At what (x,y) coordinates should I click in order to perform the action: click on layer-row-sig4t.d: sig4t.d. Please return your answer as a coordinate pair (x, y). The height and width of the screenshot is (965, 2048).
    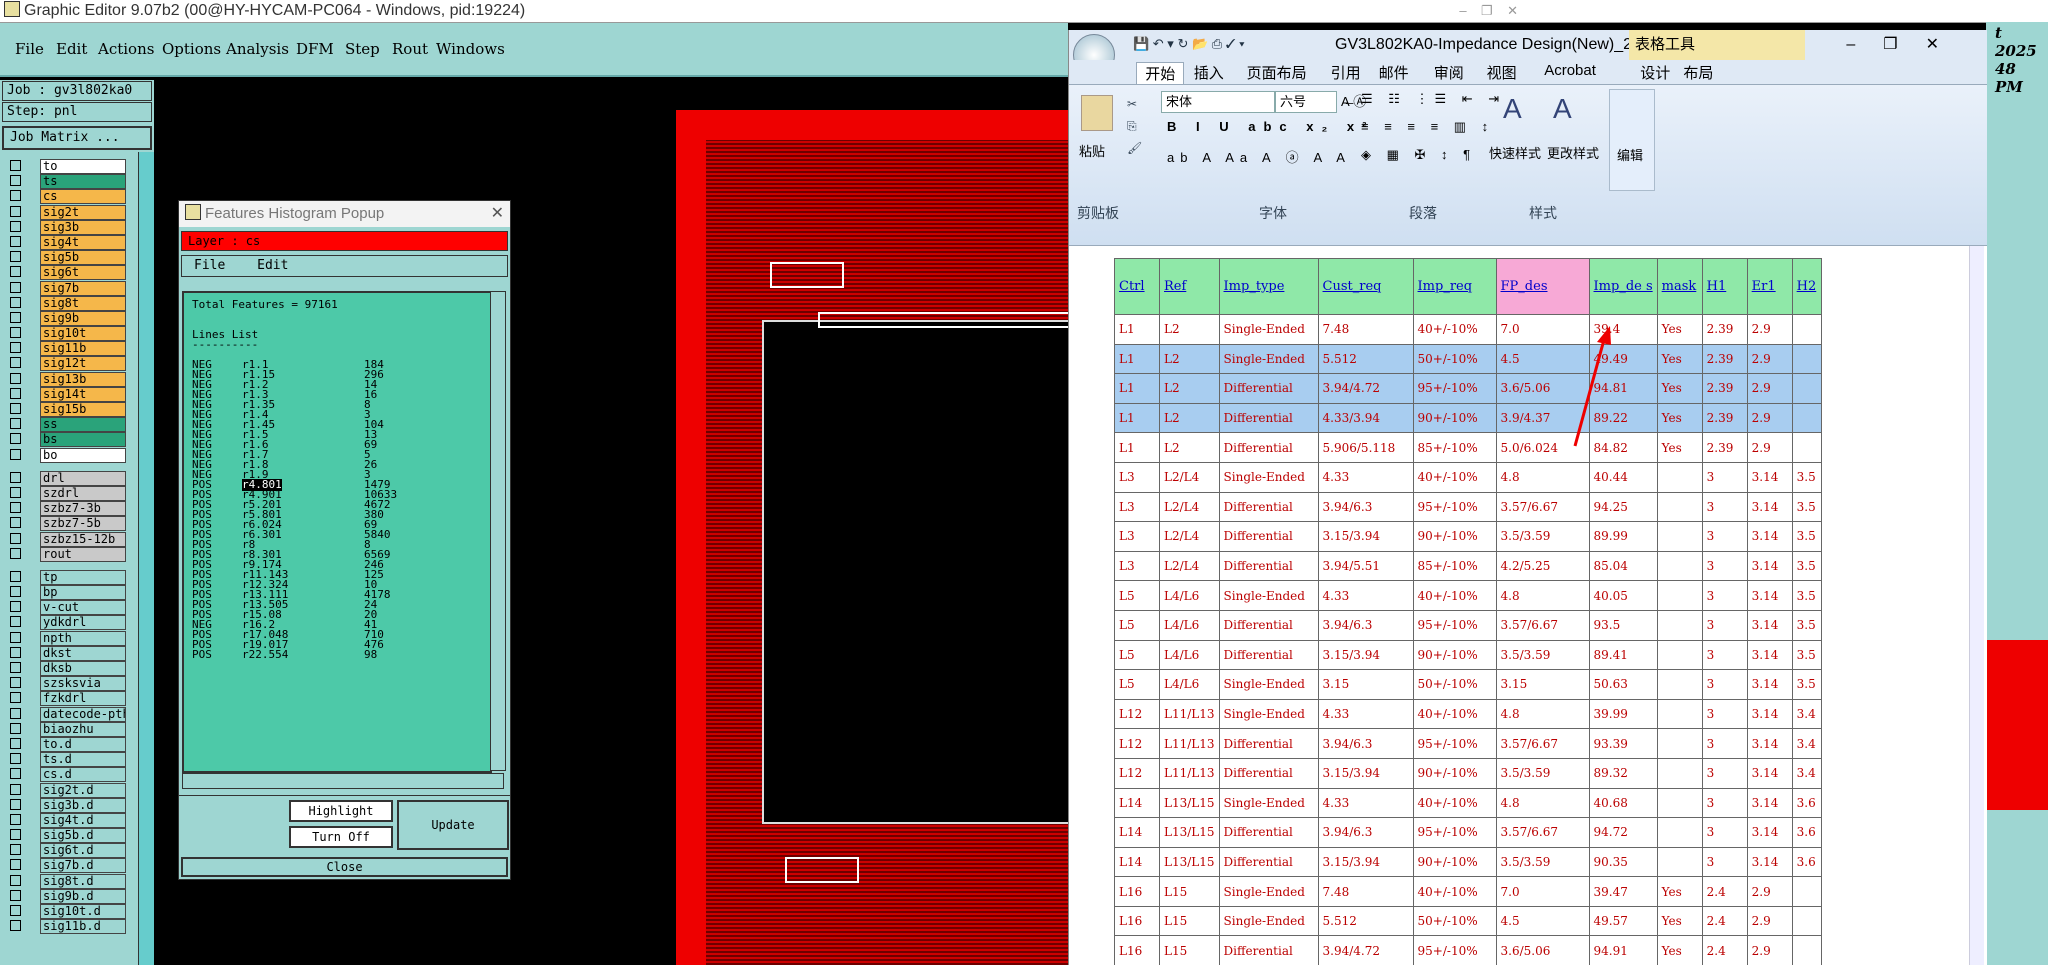
    Looking at the image, I should click on (77, 820).